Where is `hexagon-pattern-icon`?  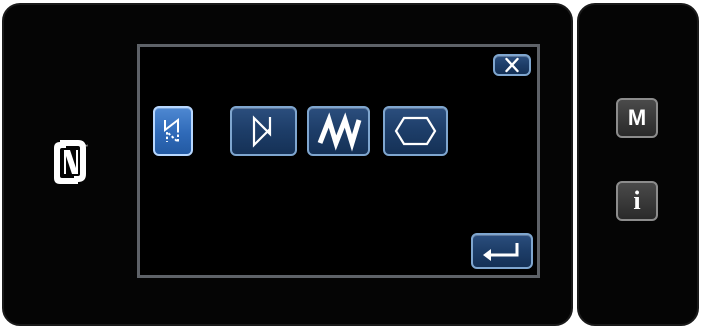 hexagon-pattern-icon is located at coordinates (415, 131).